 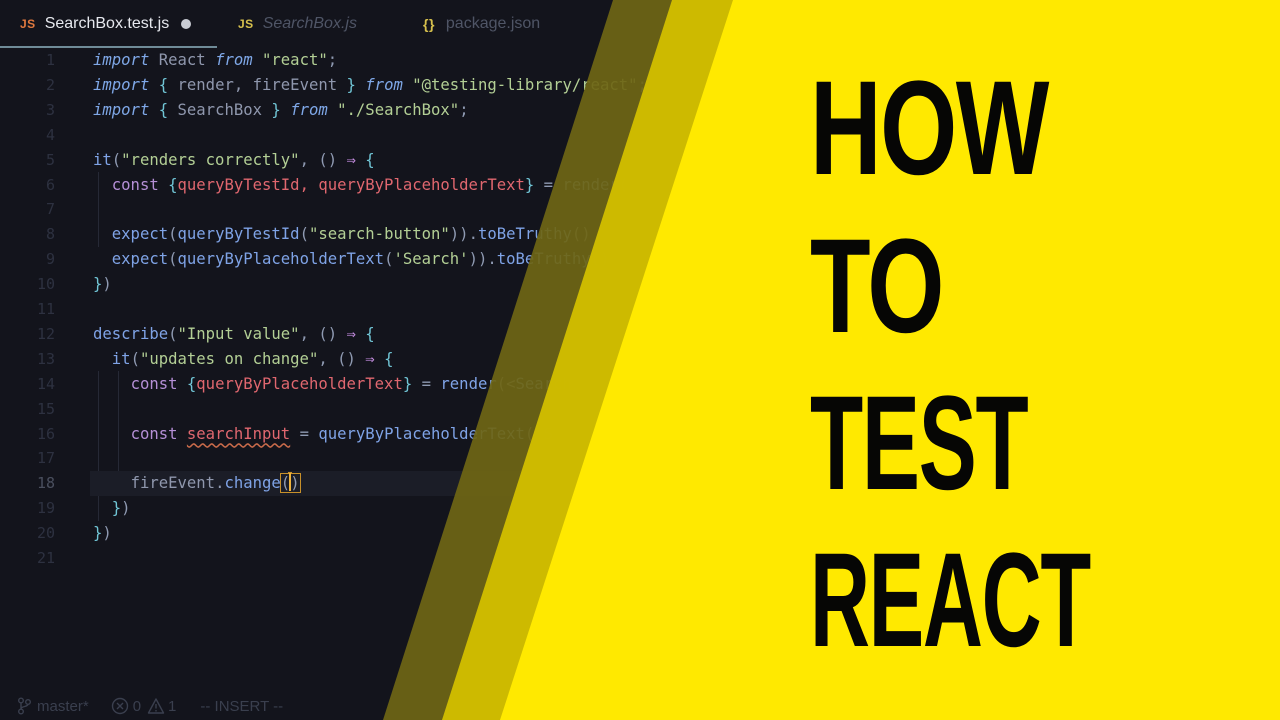 What do you see at coordinates (950, 600) in the screenshot?
I see `headline-line-react: REACT` at bounding box center [950, 600].